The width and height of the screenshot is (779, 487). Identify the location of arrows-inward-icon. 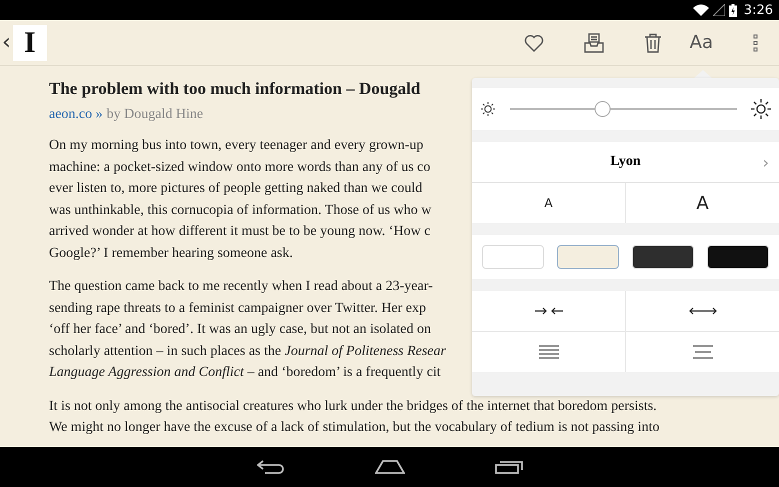
(549, 311).